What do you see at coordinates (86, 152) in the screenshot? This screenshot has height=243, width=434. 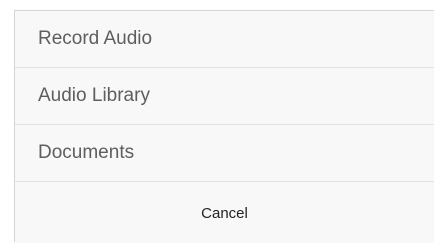 I see `documents-label: Documents` at bounding box center [86, 152].